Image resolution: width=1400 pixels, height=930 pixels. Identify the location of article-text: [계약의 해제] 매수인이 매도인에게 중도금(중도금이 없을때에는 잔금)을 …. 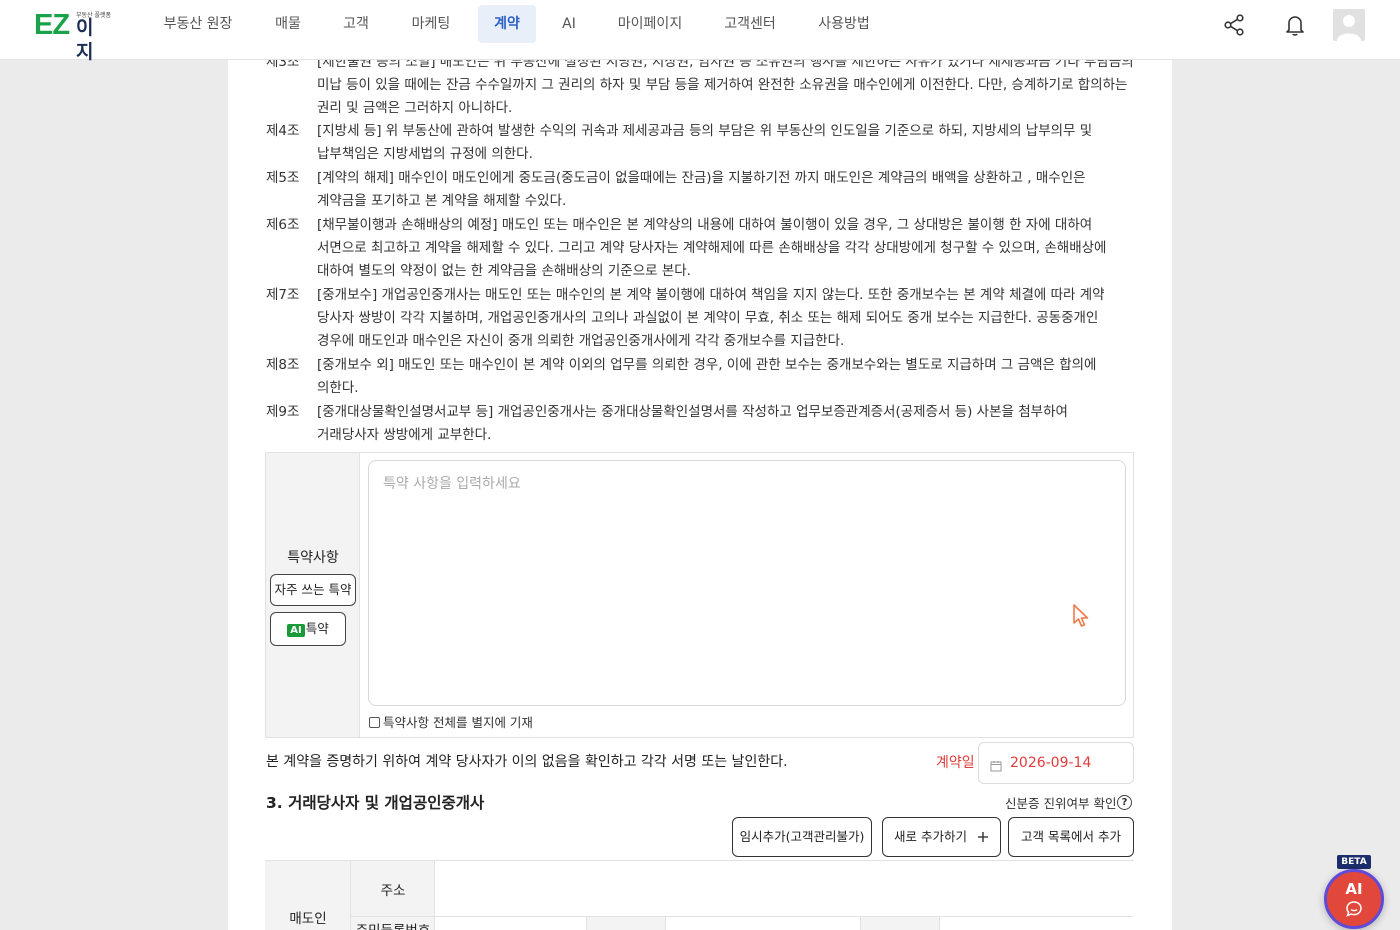
(727, 190).